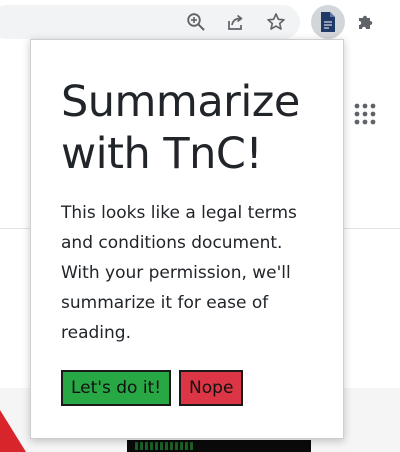 The width and height of the screenshot is (400, 452). What do you see at coordinates (328, 22) in the screenshot?
I see `tnc-extension-document-icon` at bounding box center [328, 22].